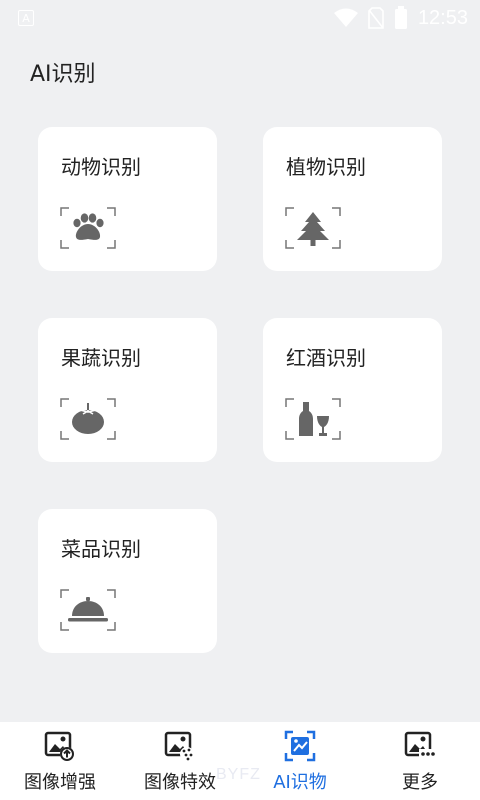  Describe the element at coordinates (63, 74) in the screenshot. I see `page-title: AI识别` at that location.